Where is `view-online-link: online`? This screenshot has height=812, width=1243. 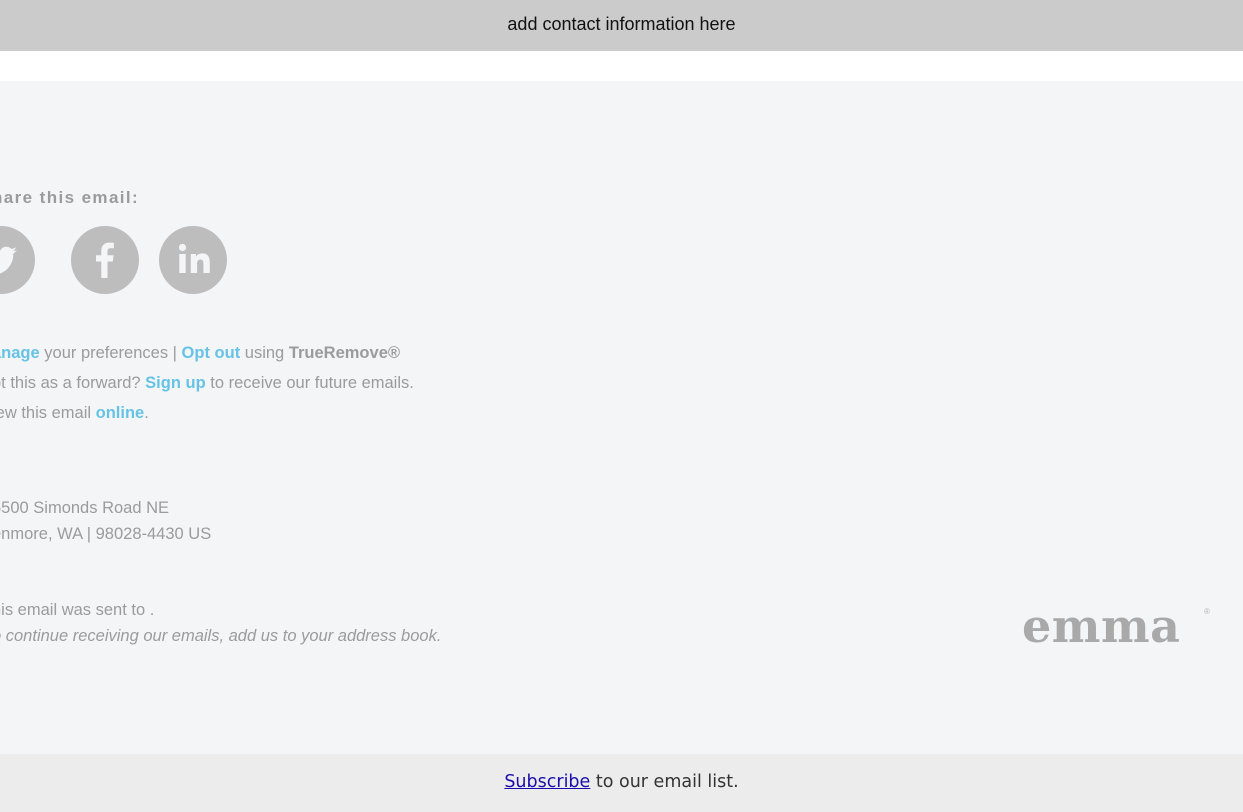
view-online-link: online is located at coordinates (120, 413).